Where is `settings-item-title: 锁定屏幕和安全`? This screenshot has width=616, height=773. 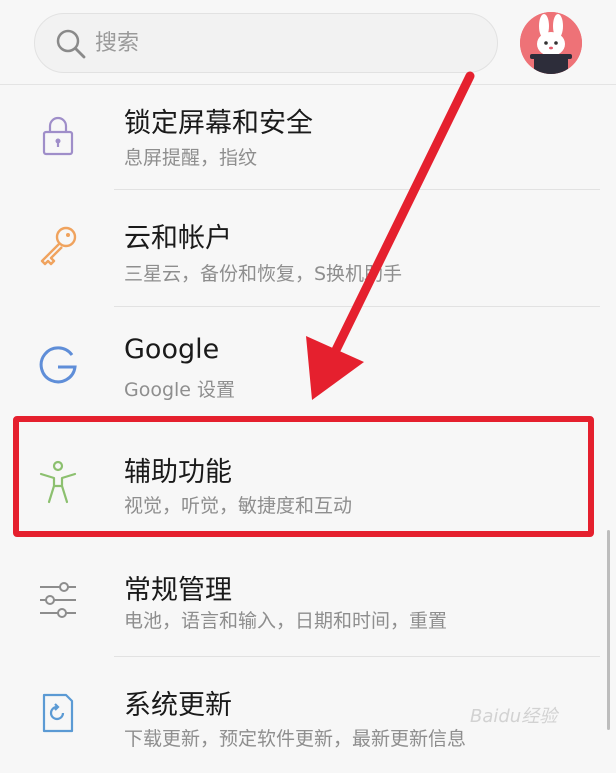
settings-item-title: 锁定屏幕和安全 is located at coordinates (218, 123).